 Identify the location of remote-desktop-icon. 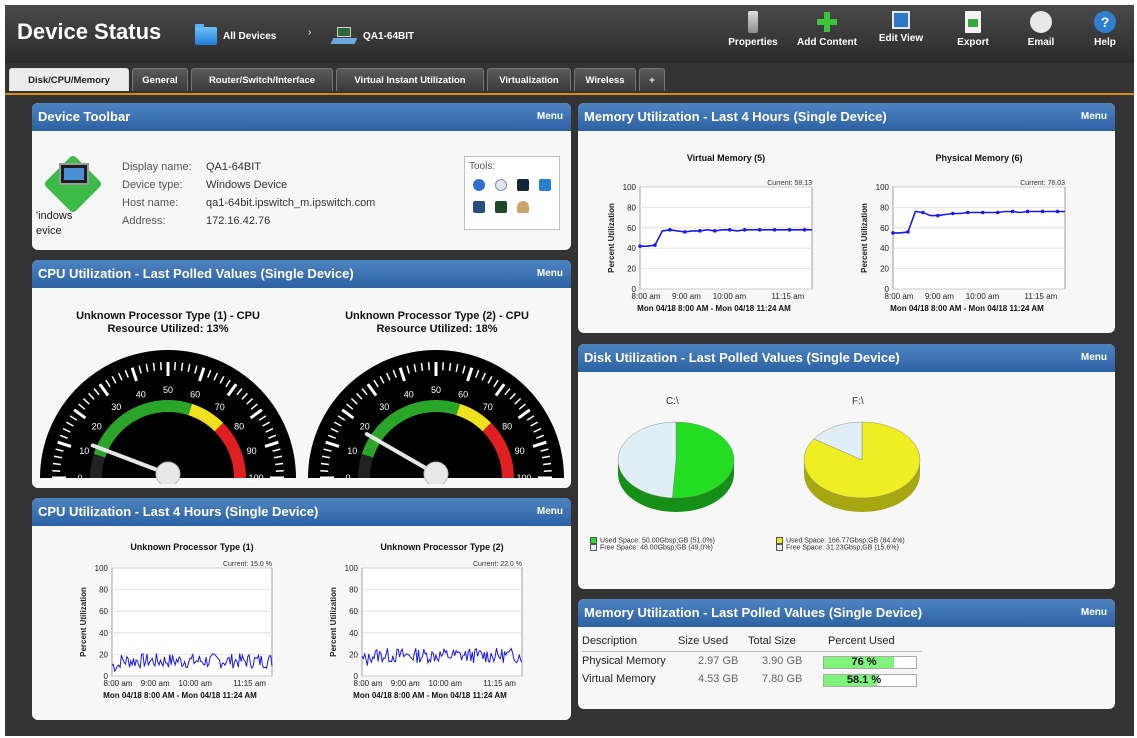
(479, 207).